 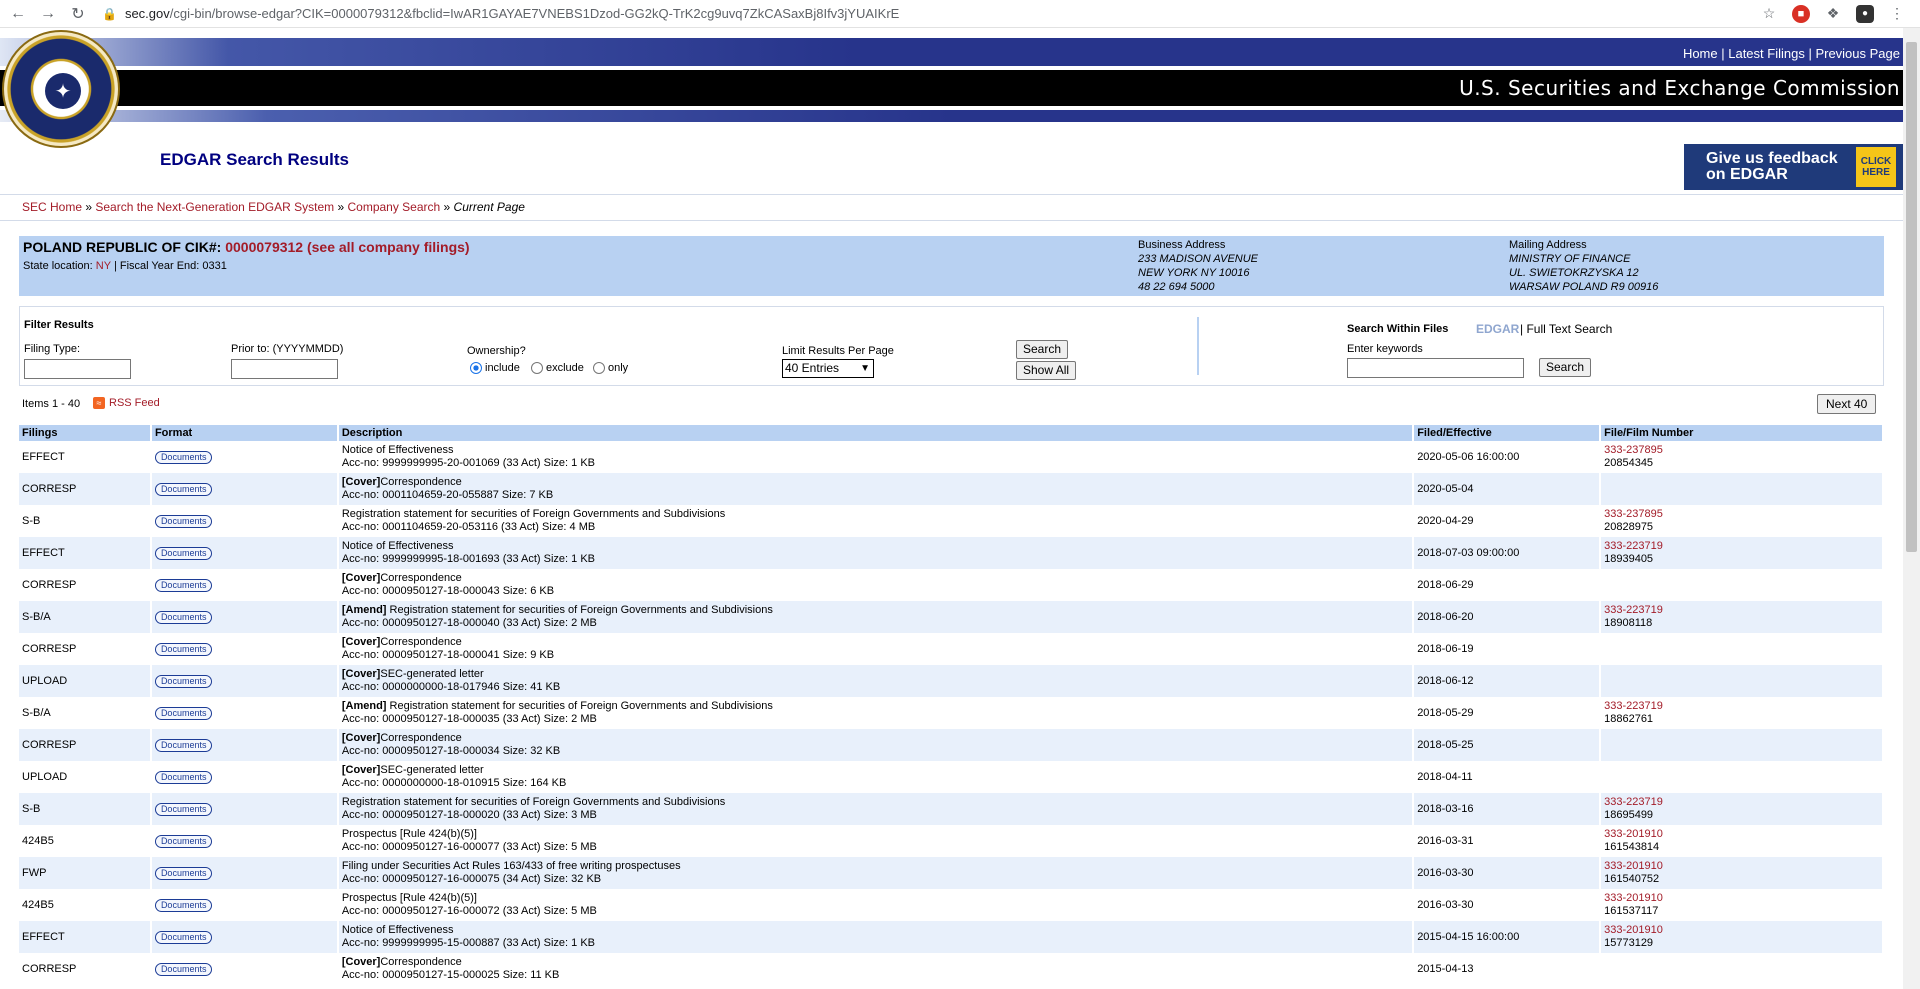 I want to click on filing-type-input, so click(x=77, y=369).